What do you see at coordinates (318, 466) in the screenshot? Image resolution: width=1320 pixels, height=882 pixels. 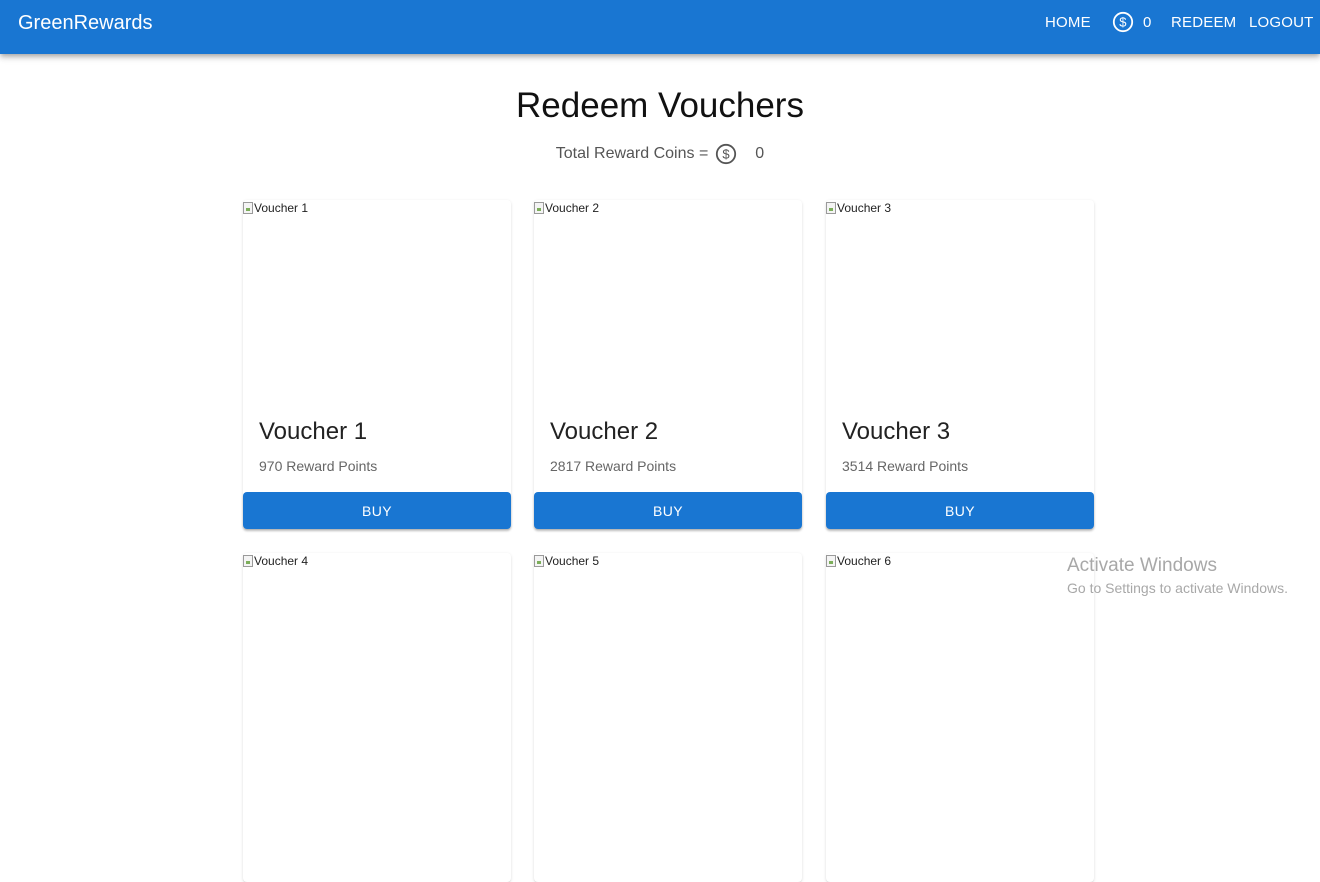 I see `voucher-points: 970 Reward Points` at bounding box center [318, 466].